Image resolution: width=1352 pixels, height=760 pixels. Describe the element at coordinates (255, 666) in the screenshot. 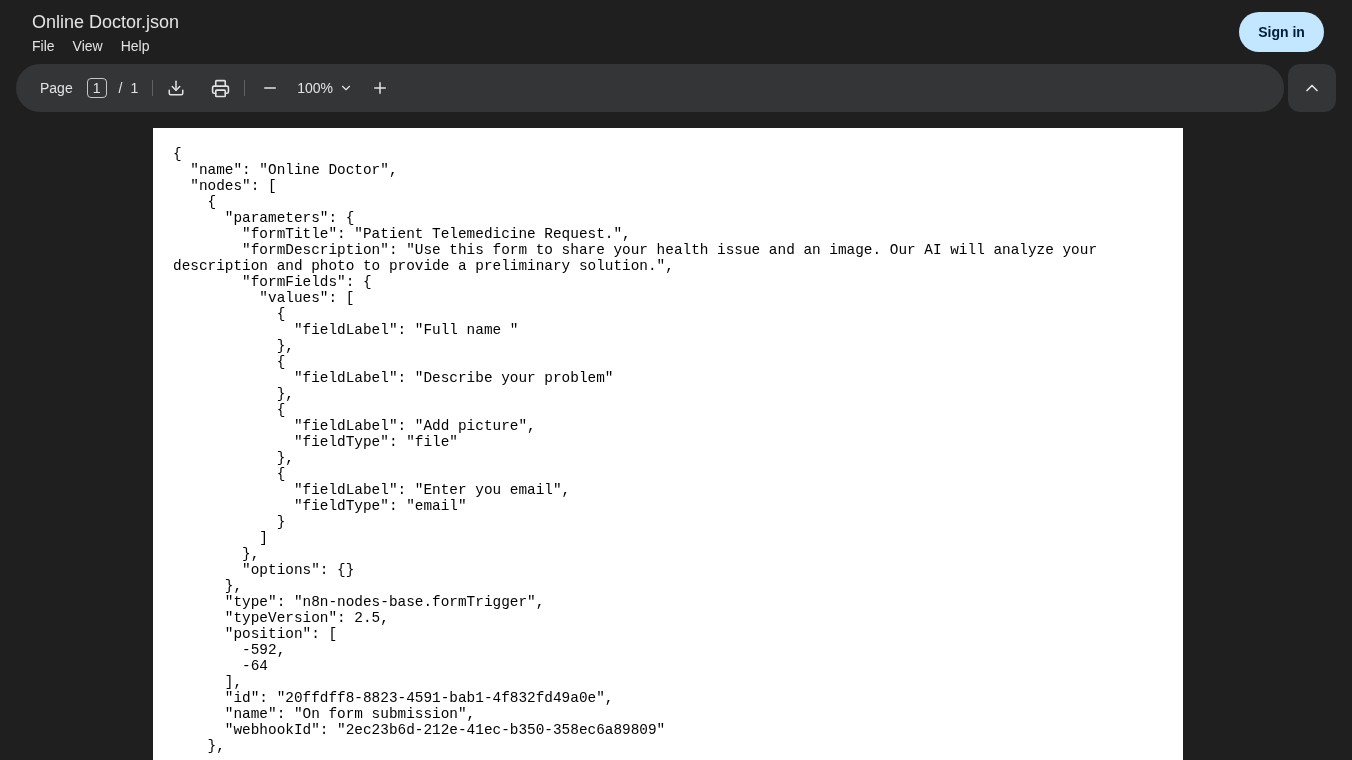

I see `code-line: -64` at that location.